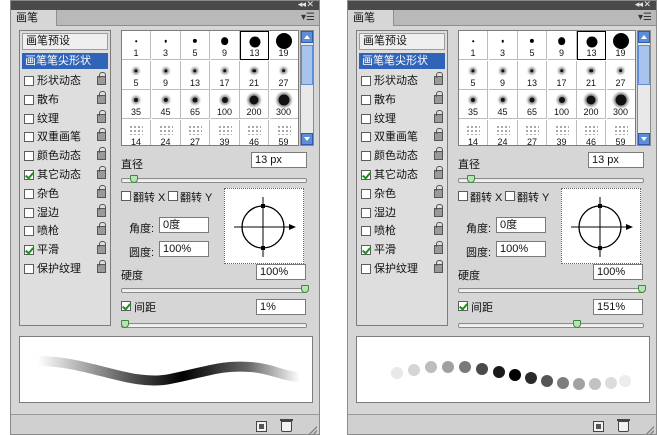  I want to click on diameter-field: 13 px, so click(616, 160).